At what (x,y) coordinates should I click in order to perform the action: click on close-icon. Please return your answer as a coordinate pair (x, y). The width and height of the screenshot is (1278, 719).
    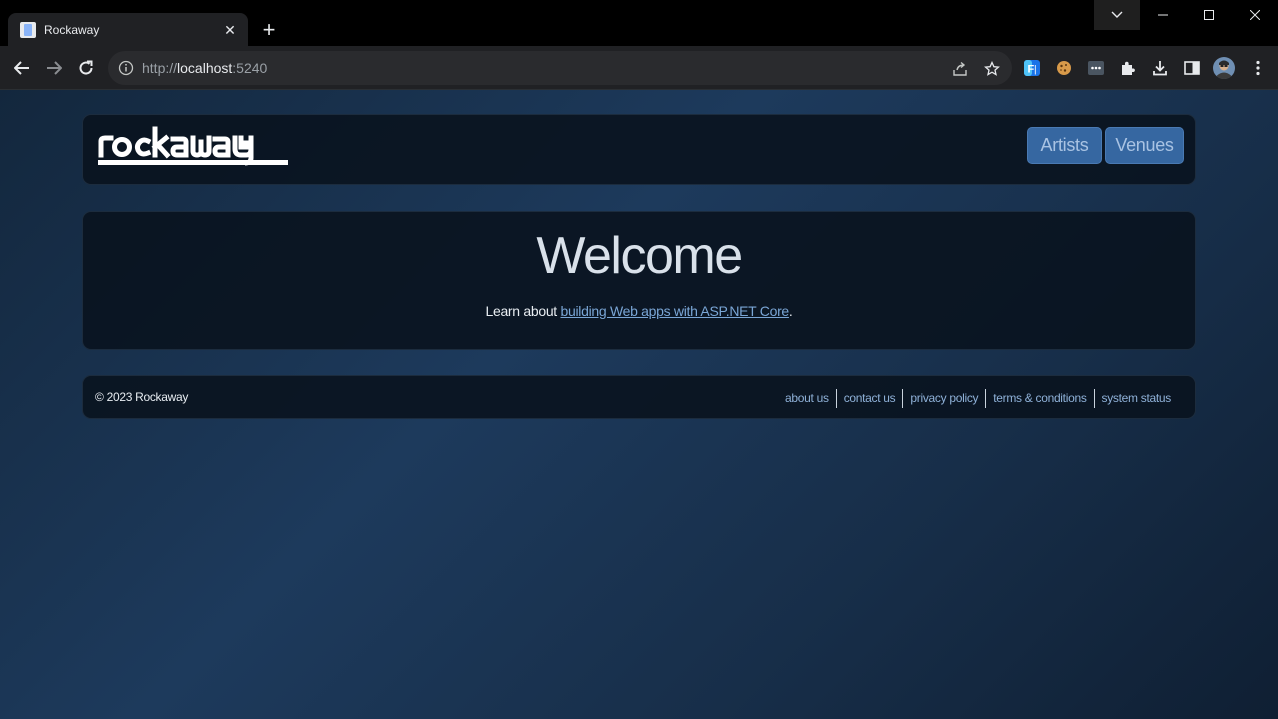
    Looking at the image, I should click on (1255, 15).